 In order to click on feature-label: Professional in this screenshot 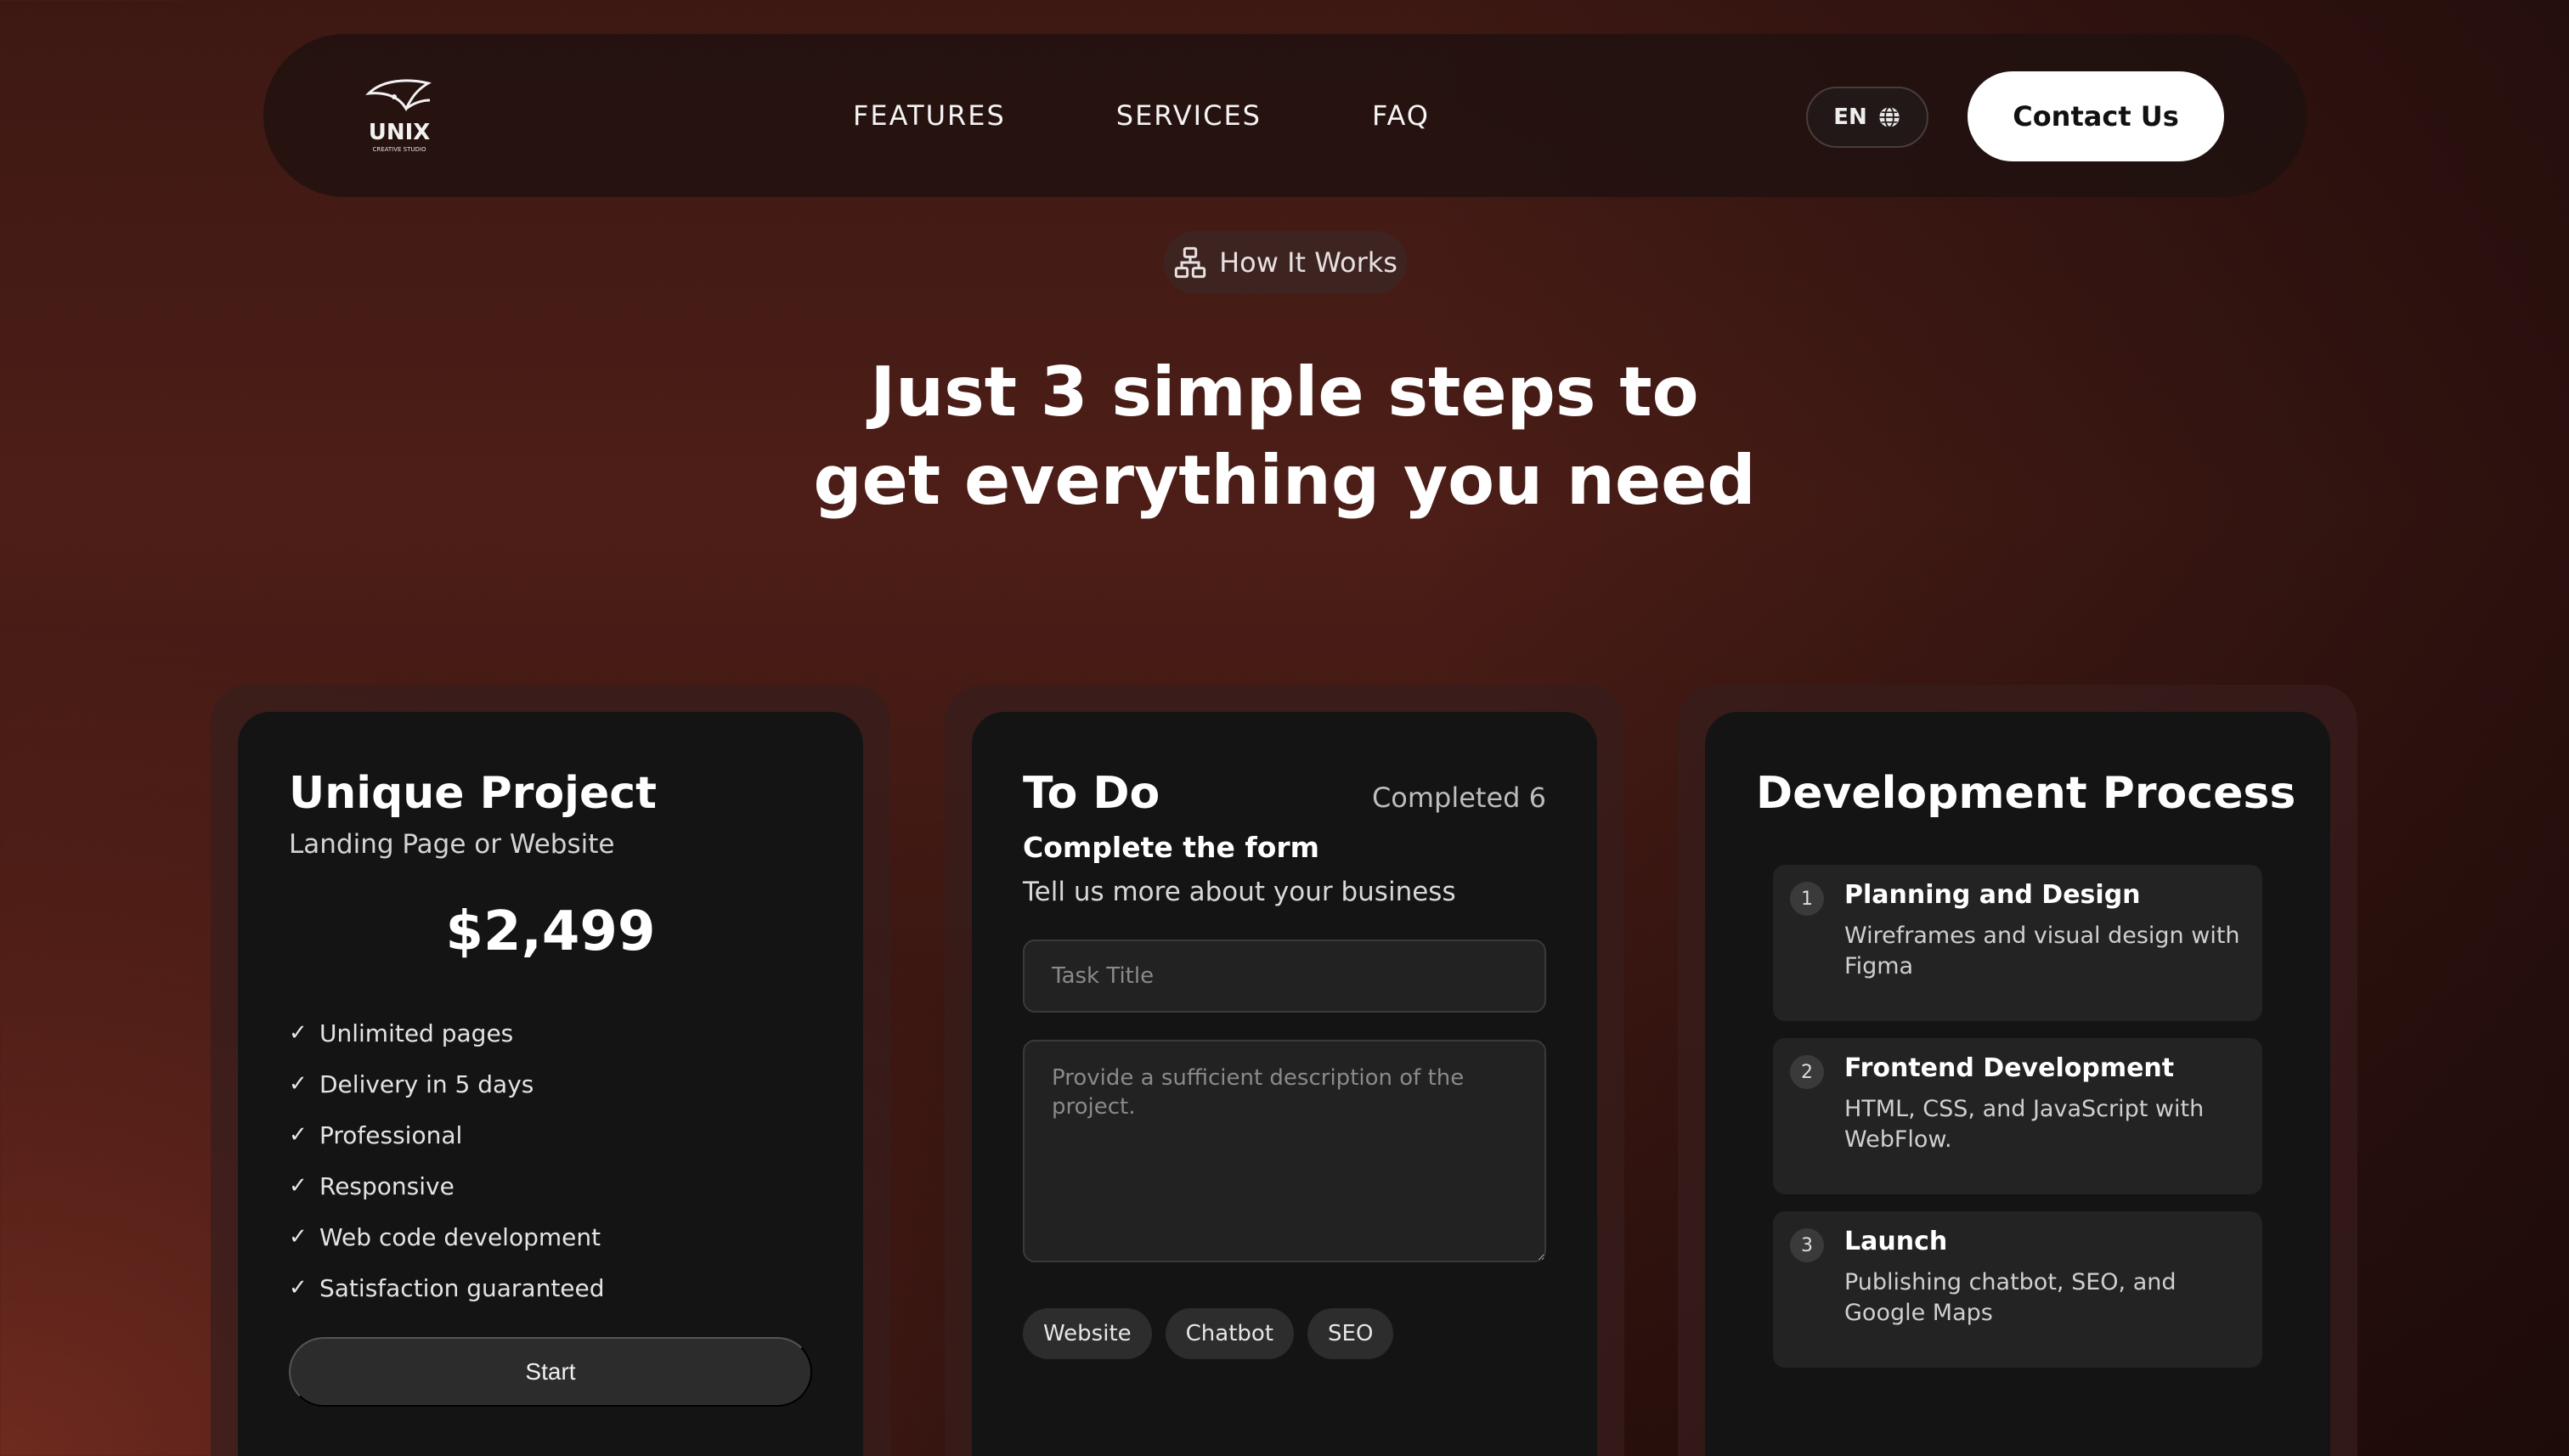, I will do `click(391, 1134)`.